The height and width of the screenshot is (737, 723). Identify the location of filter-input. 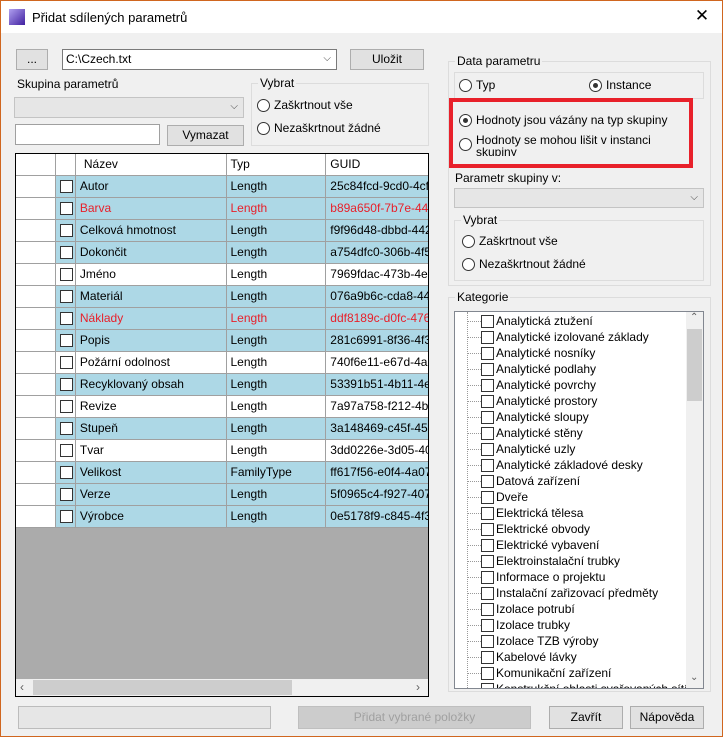
(87, 134).